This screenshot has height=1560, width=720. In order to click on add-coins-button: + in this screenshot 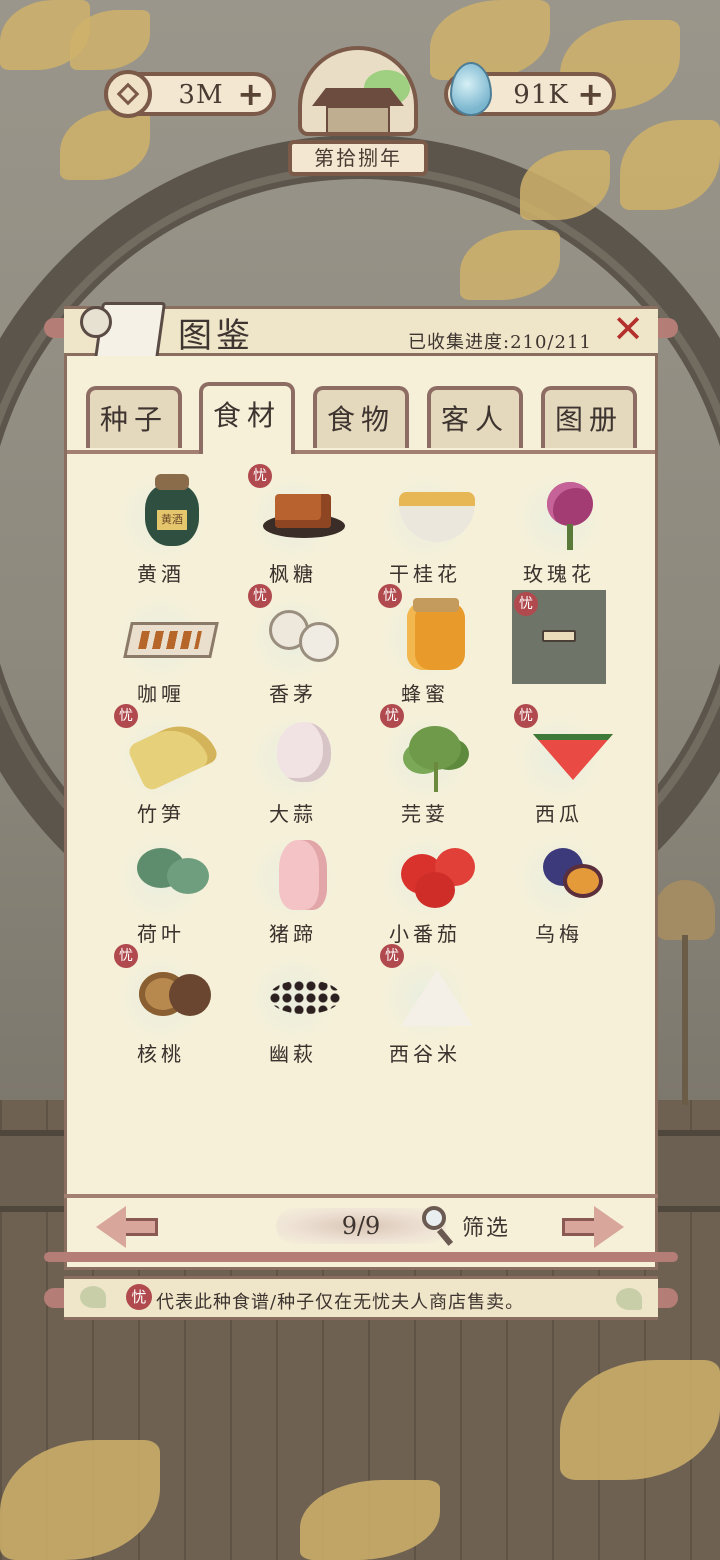, I will do `click(250, 94)`.